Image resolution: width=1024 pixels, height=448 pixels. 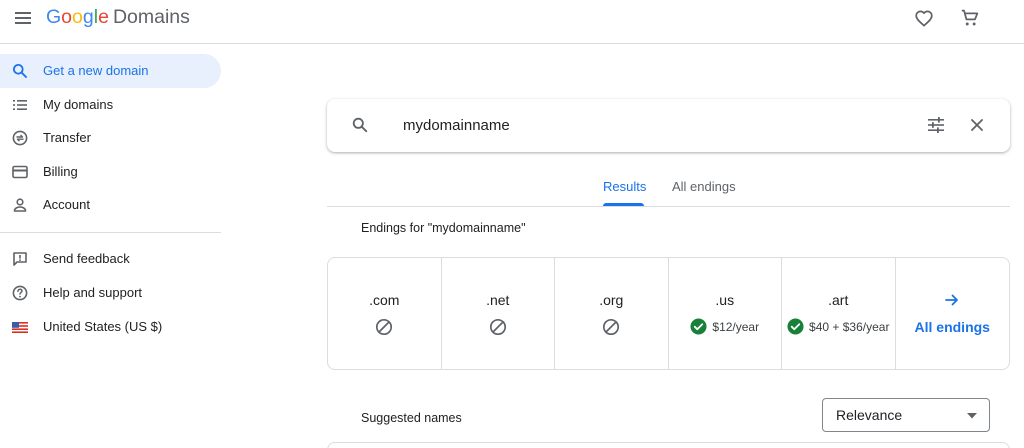 What do you see at coordinates (20, 172) in the screenshot?
I see `credit-card-icon` at bounding box center [20, 172].